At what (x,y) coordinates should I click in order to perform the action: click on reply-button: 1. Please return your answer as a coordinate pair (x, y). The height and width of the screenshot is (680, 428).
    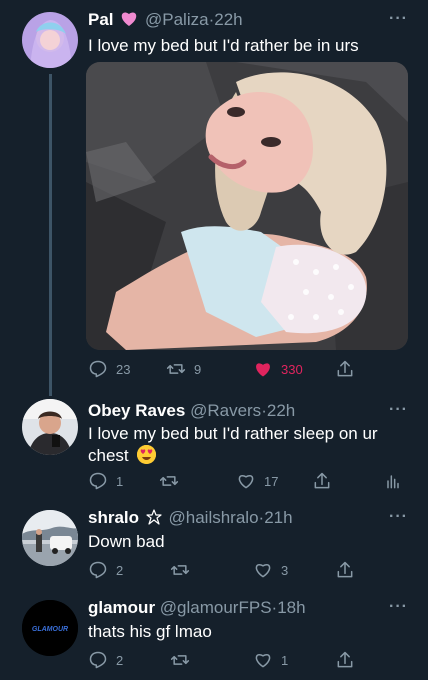
    Looking at the image, I should click on (105, 481).